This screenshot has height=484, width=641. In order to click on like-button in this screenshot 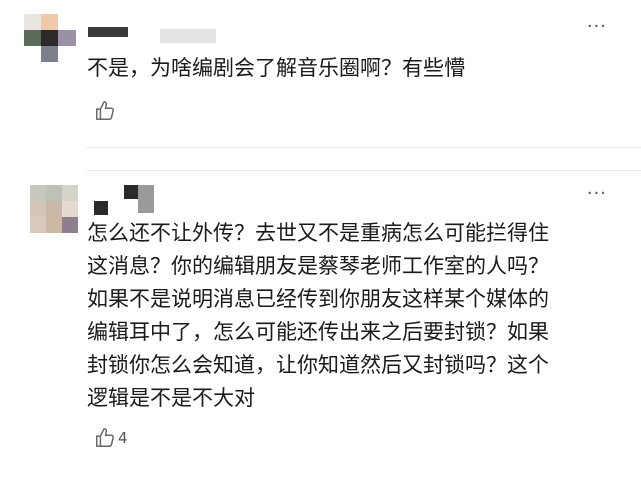, I will do `click(106, 111)`.